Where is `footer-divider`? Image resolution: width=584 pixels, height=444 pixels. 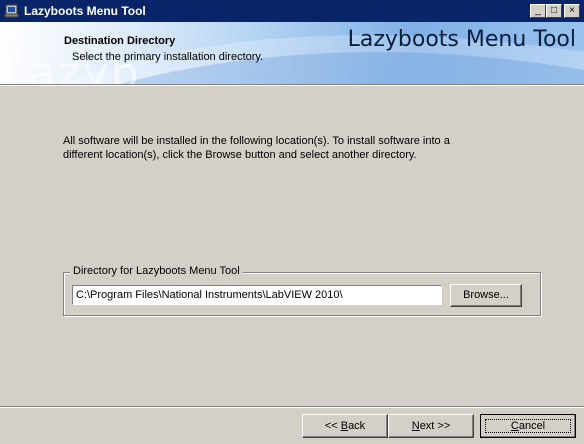 footer-divider is located at coordinates (292, 407).